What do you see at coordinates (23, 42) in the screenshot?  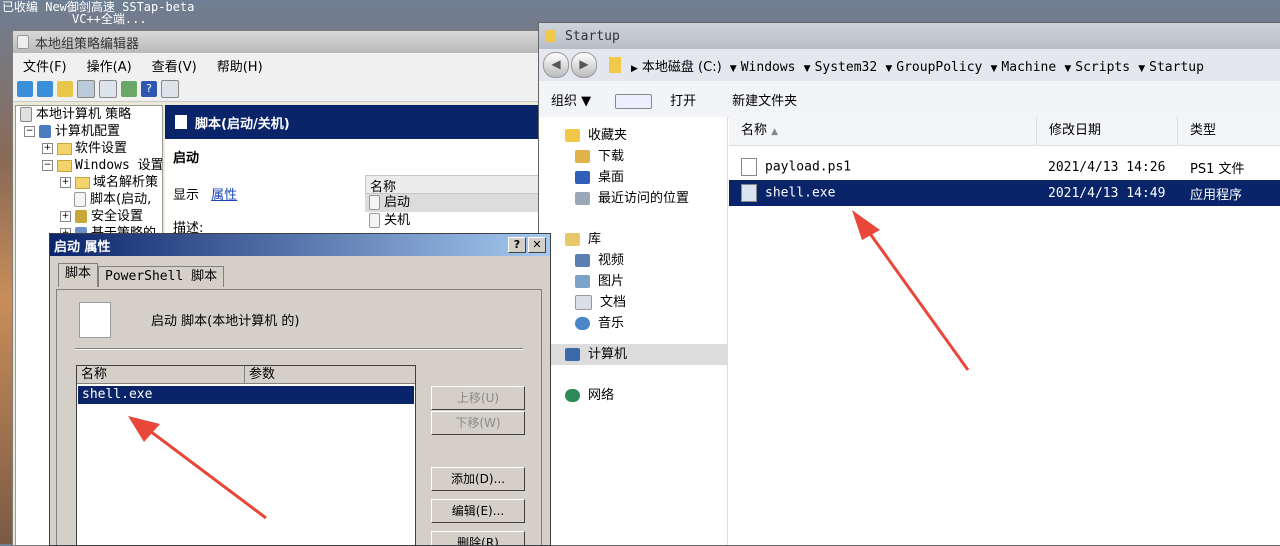 I see `gpo-app-icon` at bounding box center [23, 42].